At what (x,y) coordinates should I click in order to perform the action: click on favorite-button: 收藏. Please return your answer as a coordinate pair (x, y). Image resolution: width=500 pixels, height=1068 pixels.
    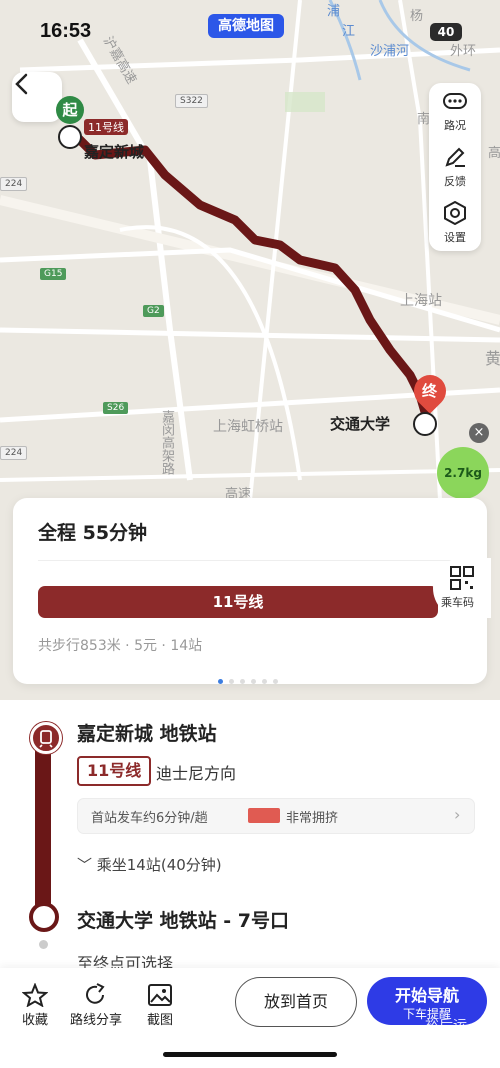
    Looking at the image, I should click on (35, 1005).